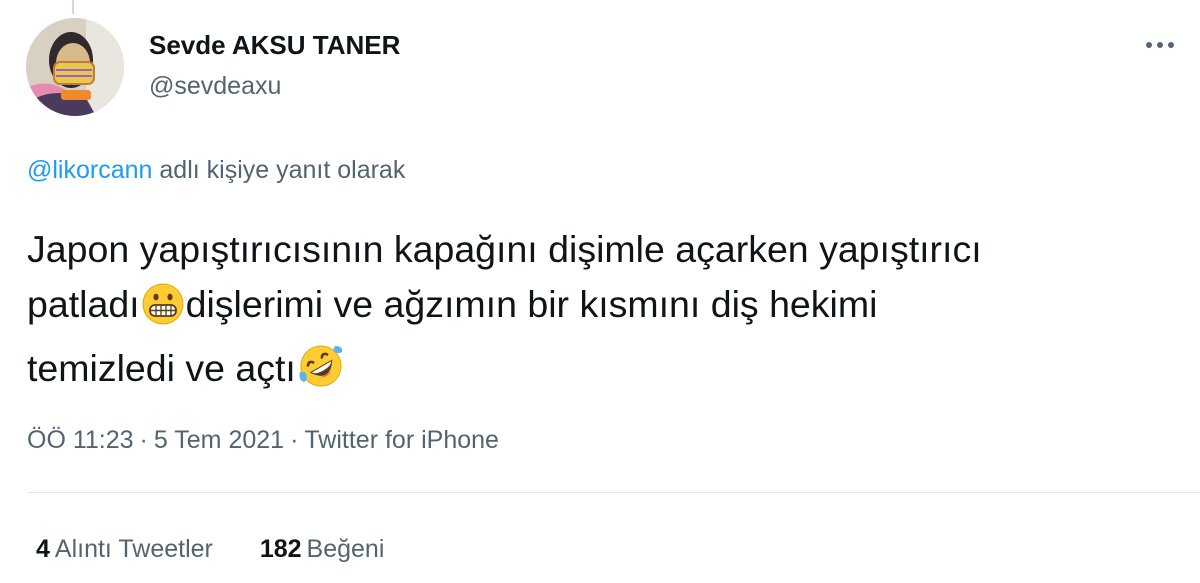 This screenshot has width=1200, height=583. What do you see at coordinates (609, 373) in the screenshot?
I see `tweet-text-line: temizledi ve açtı` at bounding box center [609, 373].